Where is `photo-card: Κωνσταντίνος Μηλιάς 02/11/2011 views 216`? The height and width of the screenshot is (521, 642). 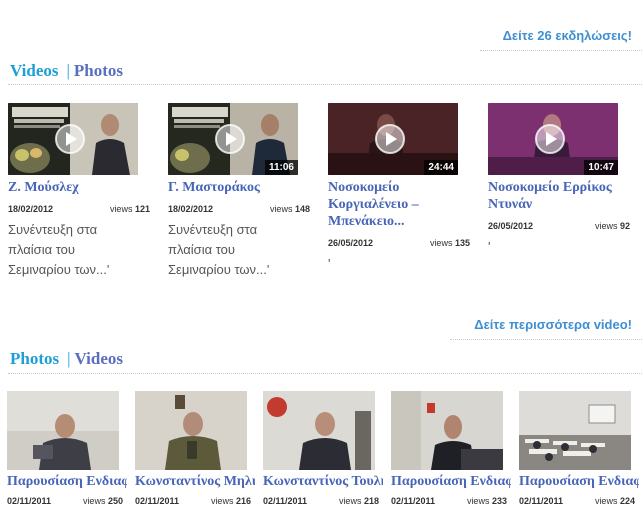 photo-card: Κωνσταντίνος Μηλιάς 02/11/2011 views 216 is located at coordinates (197, 449).